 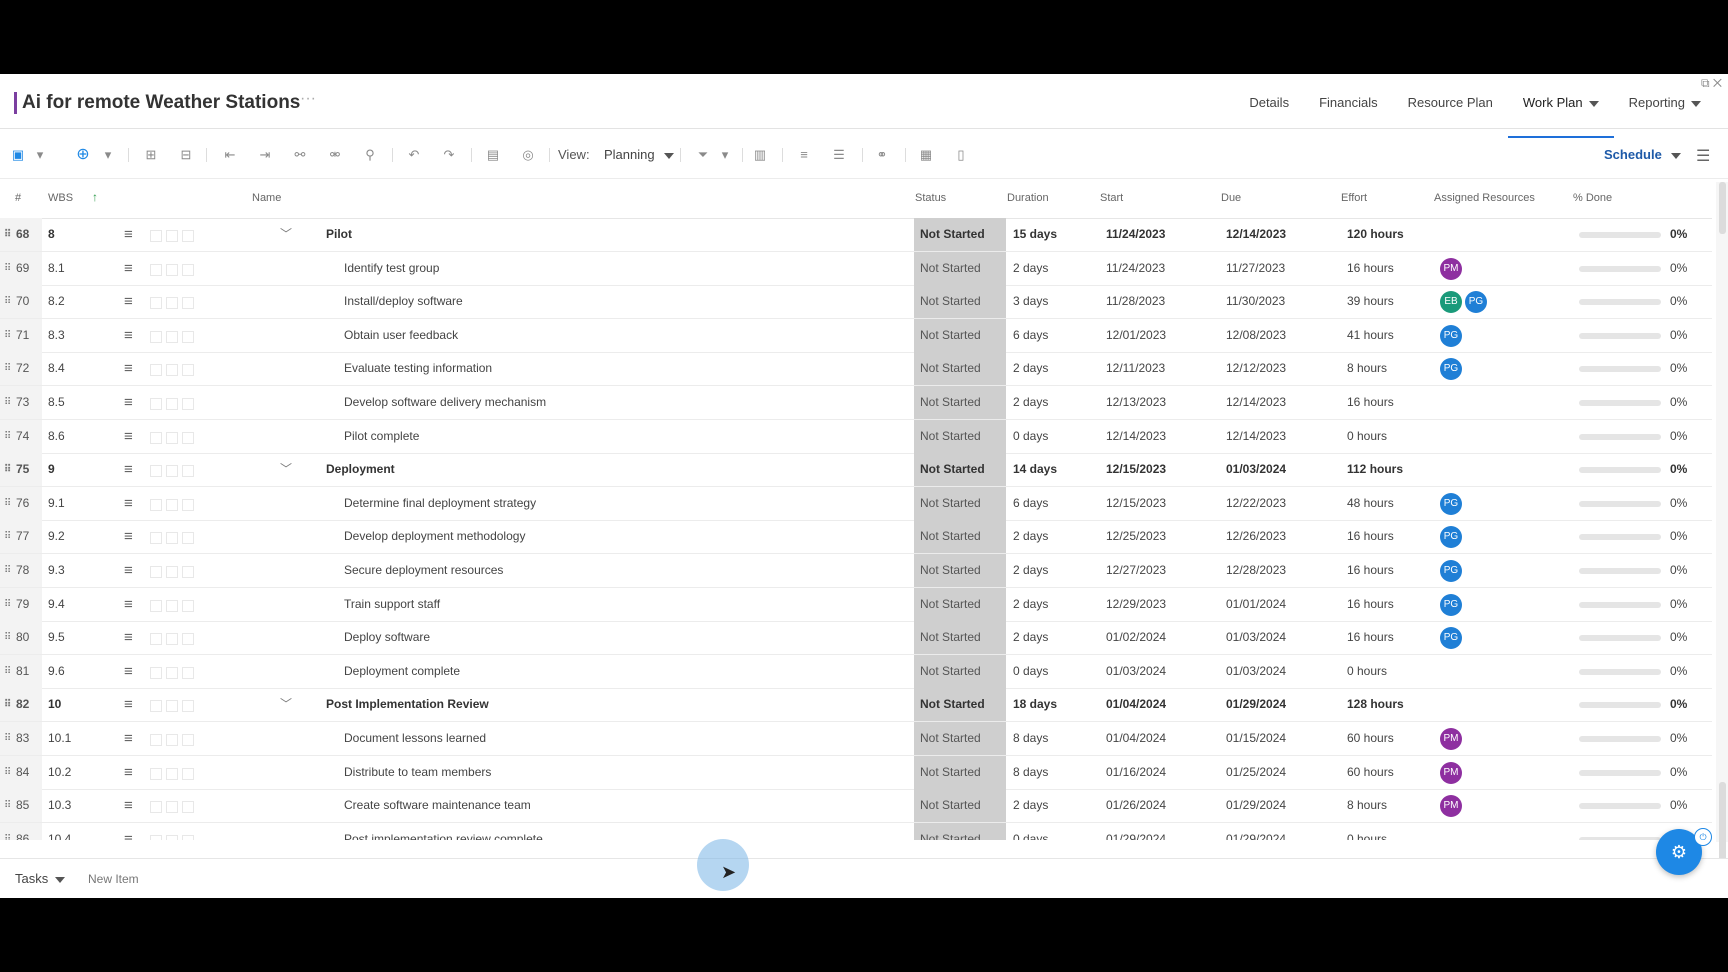 What do you see at coordinates (639, 154) in the screenshot?
I see `view-select: Planning` at bounding box center [639, 154].